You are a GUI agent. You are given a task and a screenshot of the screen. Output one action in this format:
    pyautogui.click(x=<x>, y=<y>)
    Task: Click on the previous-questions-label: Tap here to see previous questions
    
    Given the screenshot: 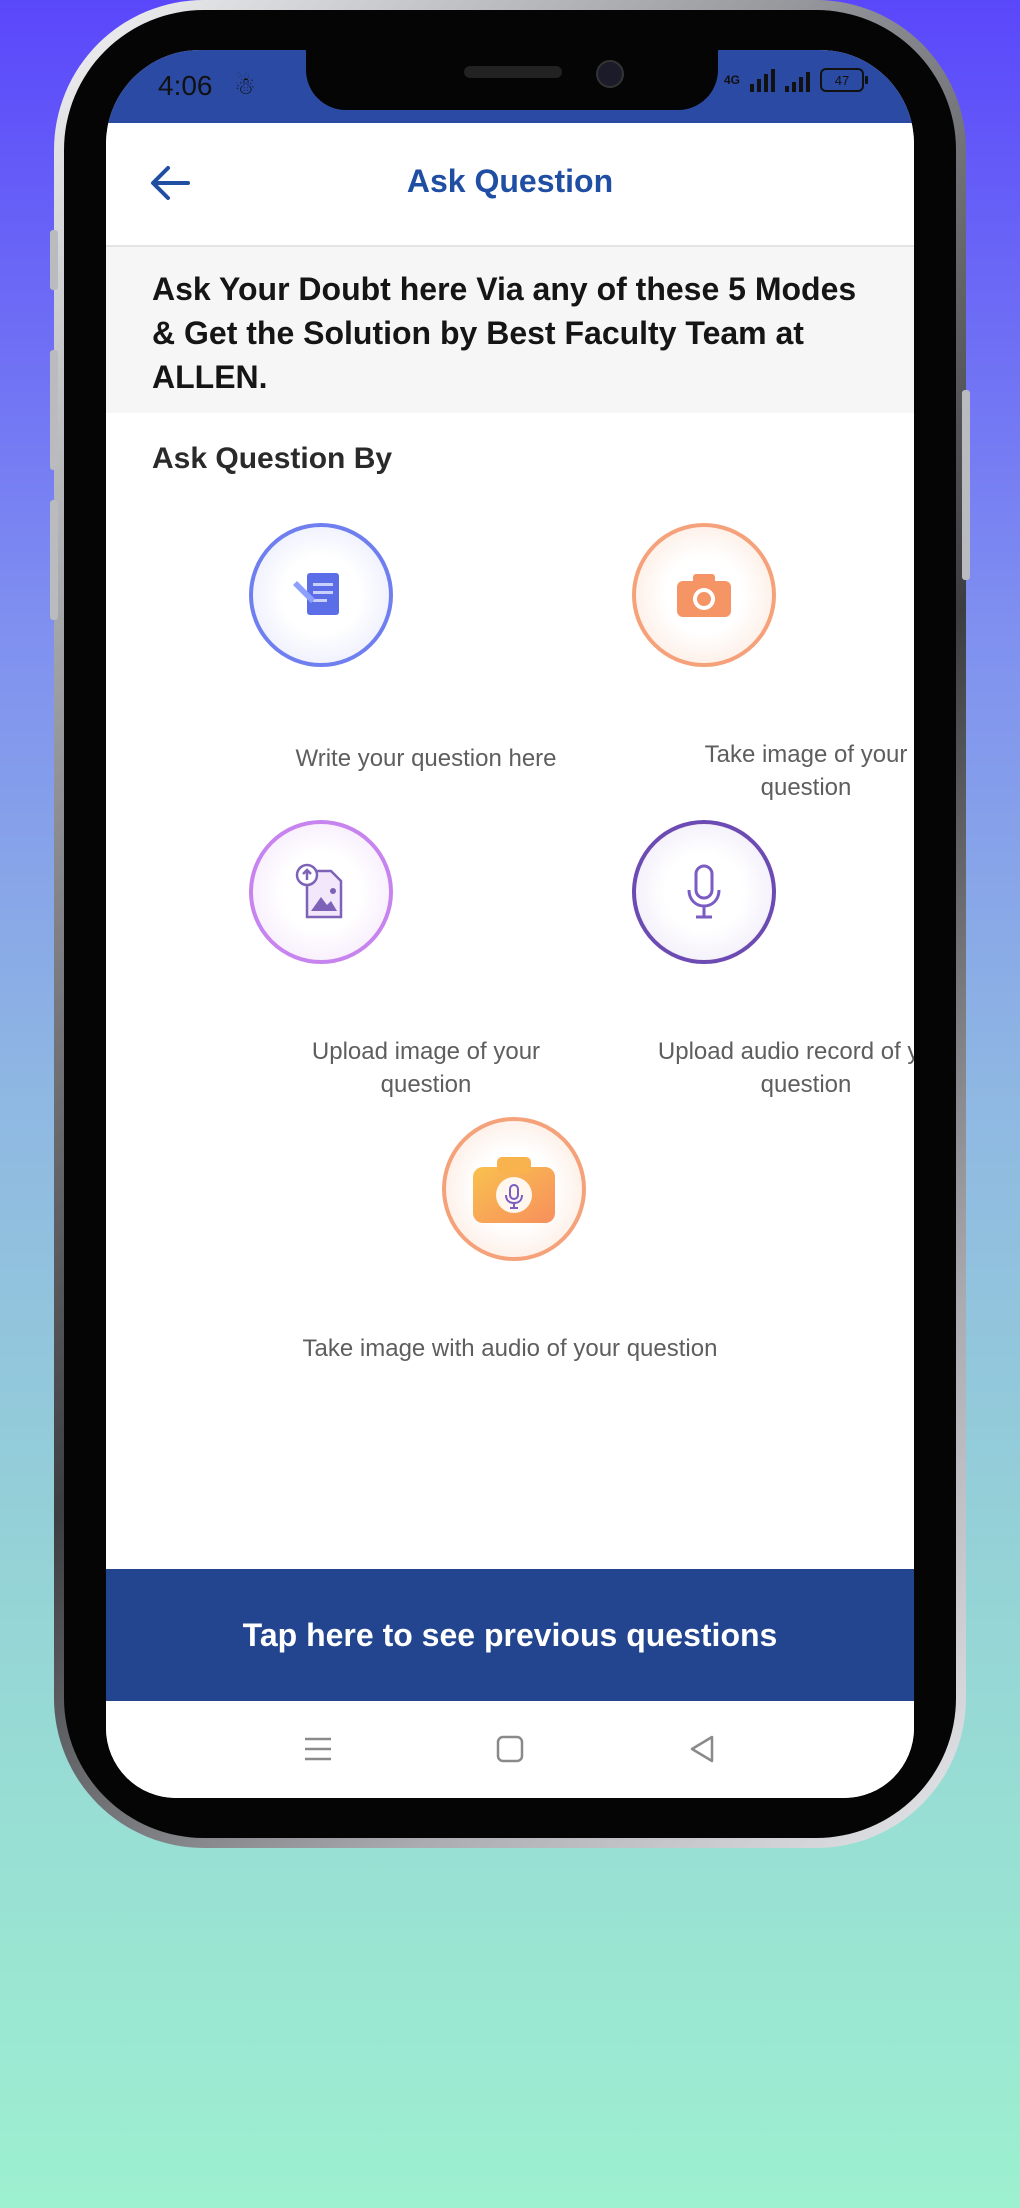 What is the action you would take?
    pyautogui.click(x=510, y=1634)
    